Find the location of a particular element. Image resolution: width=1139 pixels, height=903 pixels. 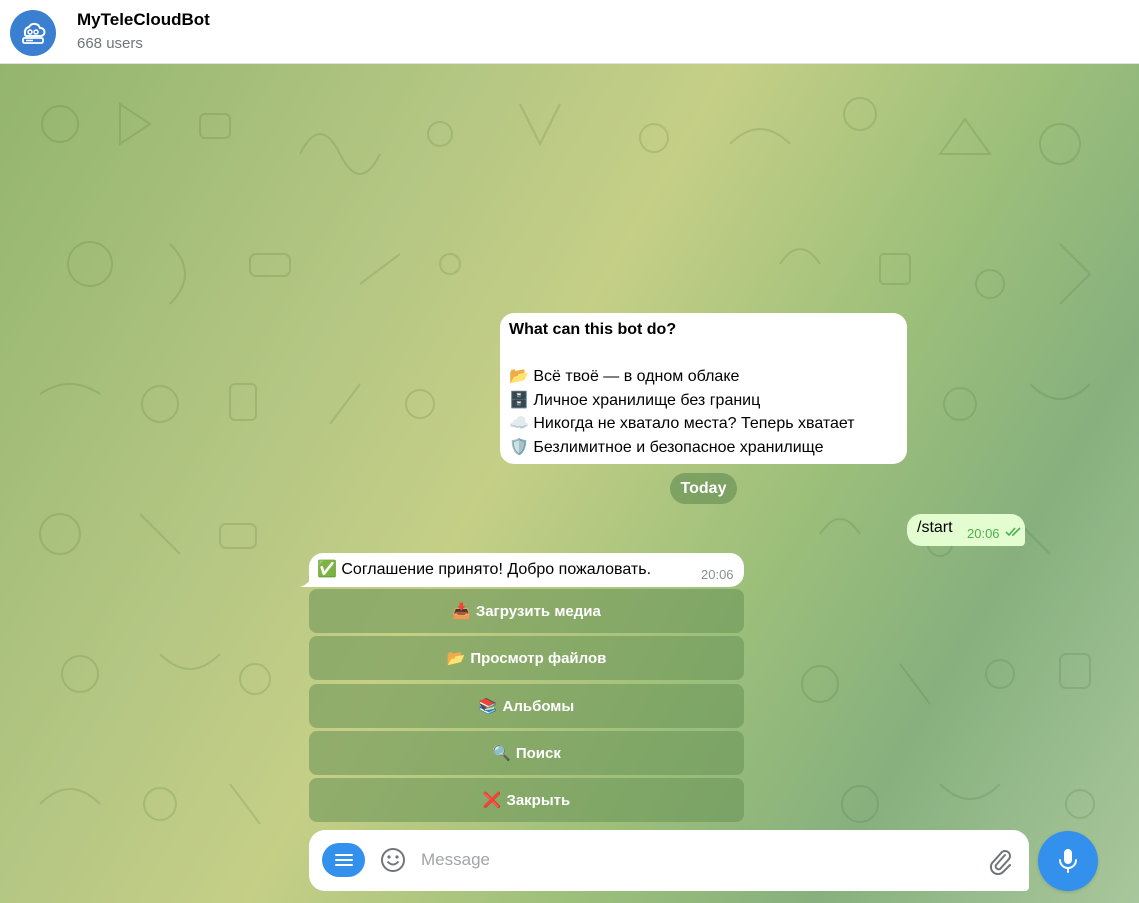

message-input is located at coordinates (691, 860).